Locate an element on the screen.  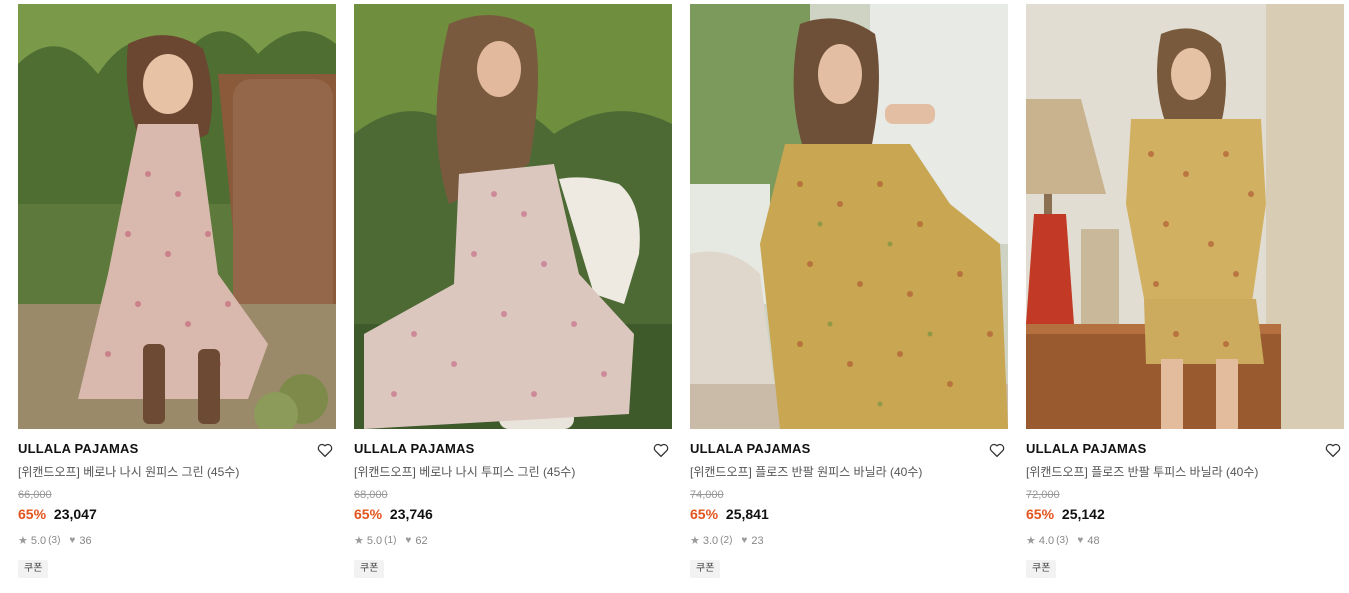
sale-price: 23,746 is located at coordinates (411, 514).